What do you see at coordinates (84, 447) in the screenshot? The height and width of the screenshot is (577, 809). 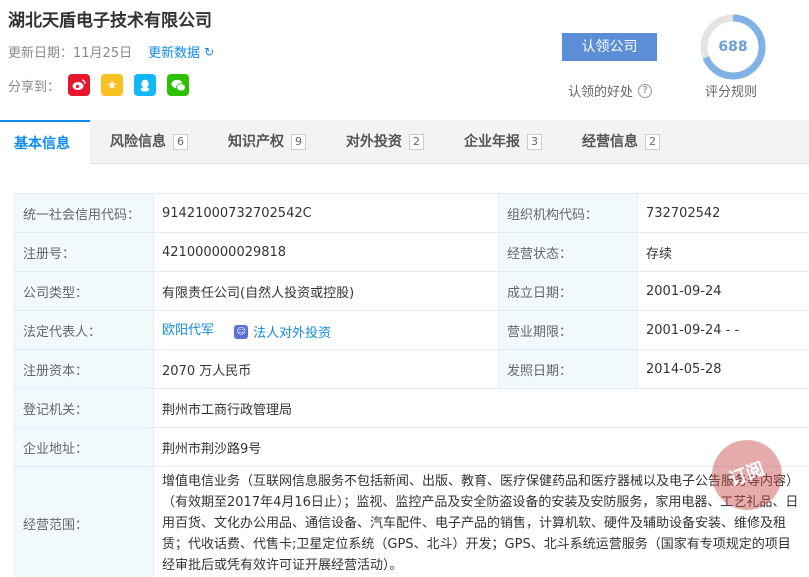 I see `address-label: 企业地址：` at bounding box center [84, 447].